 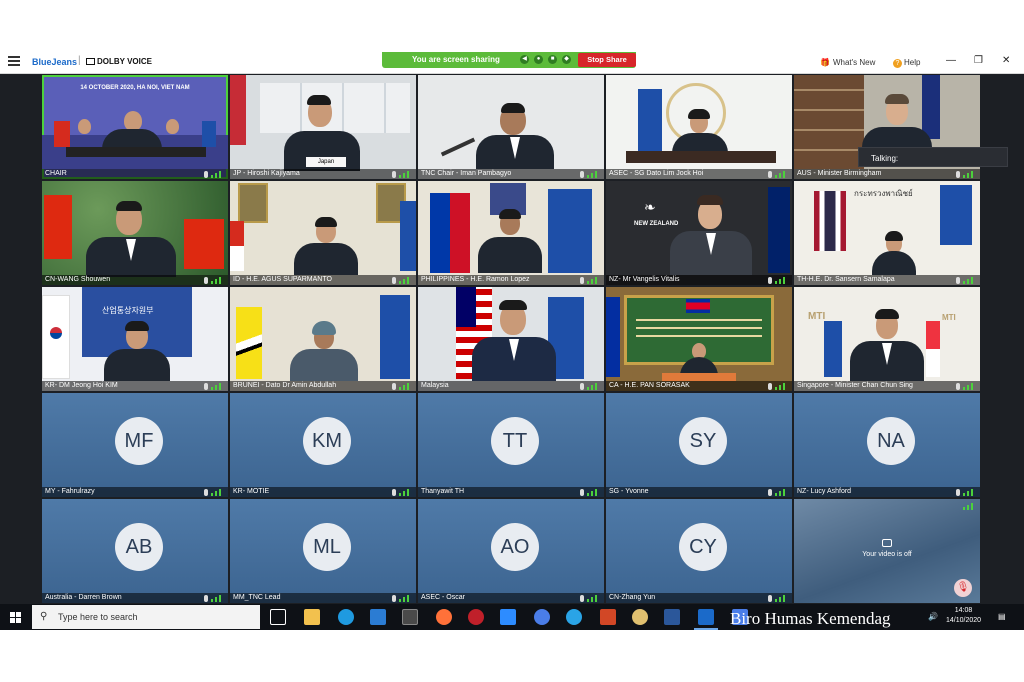 I want to click on minimize-icon: —, so click(x=951, y=60).